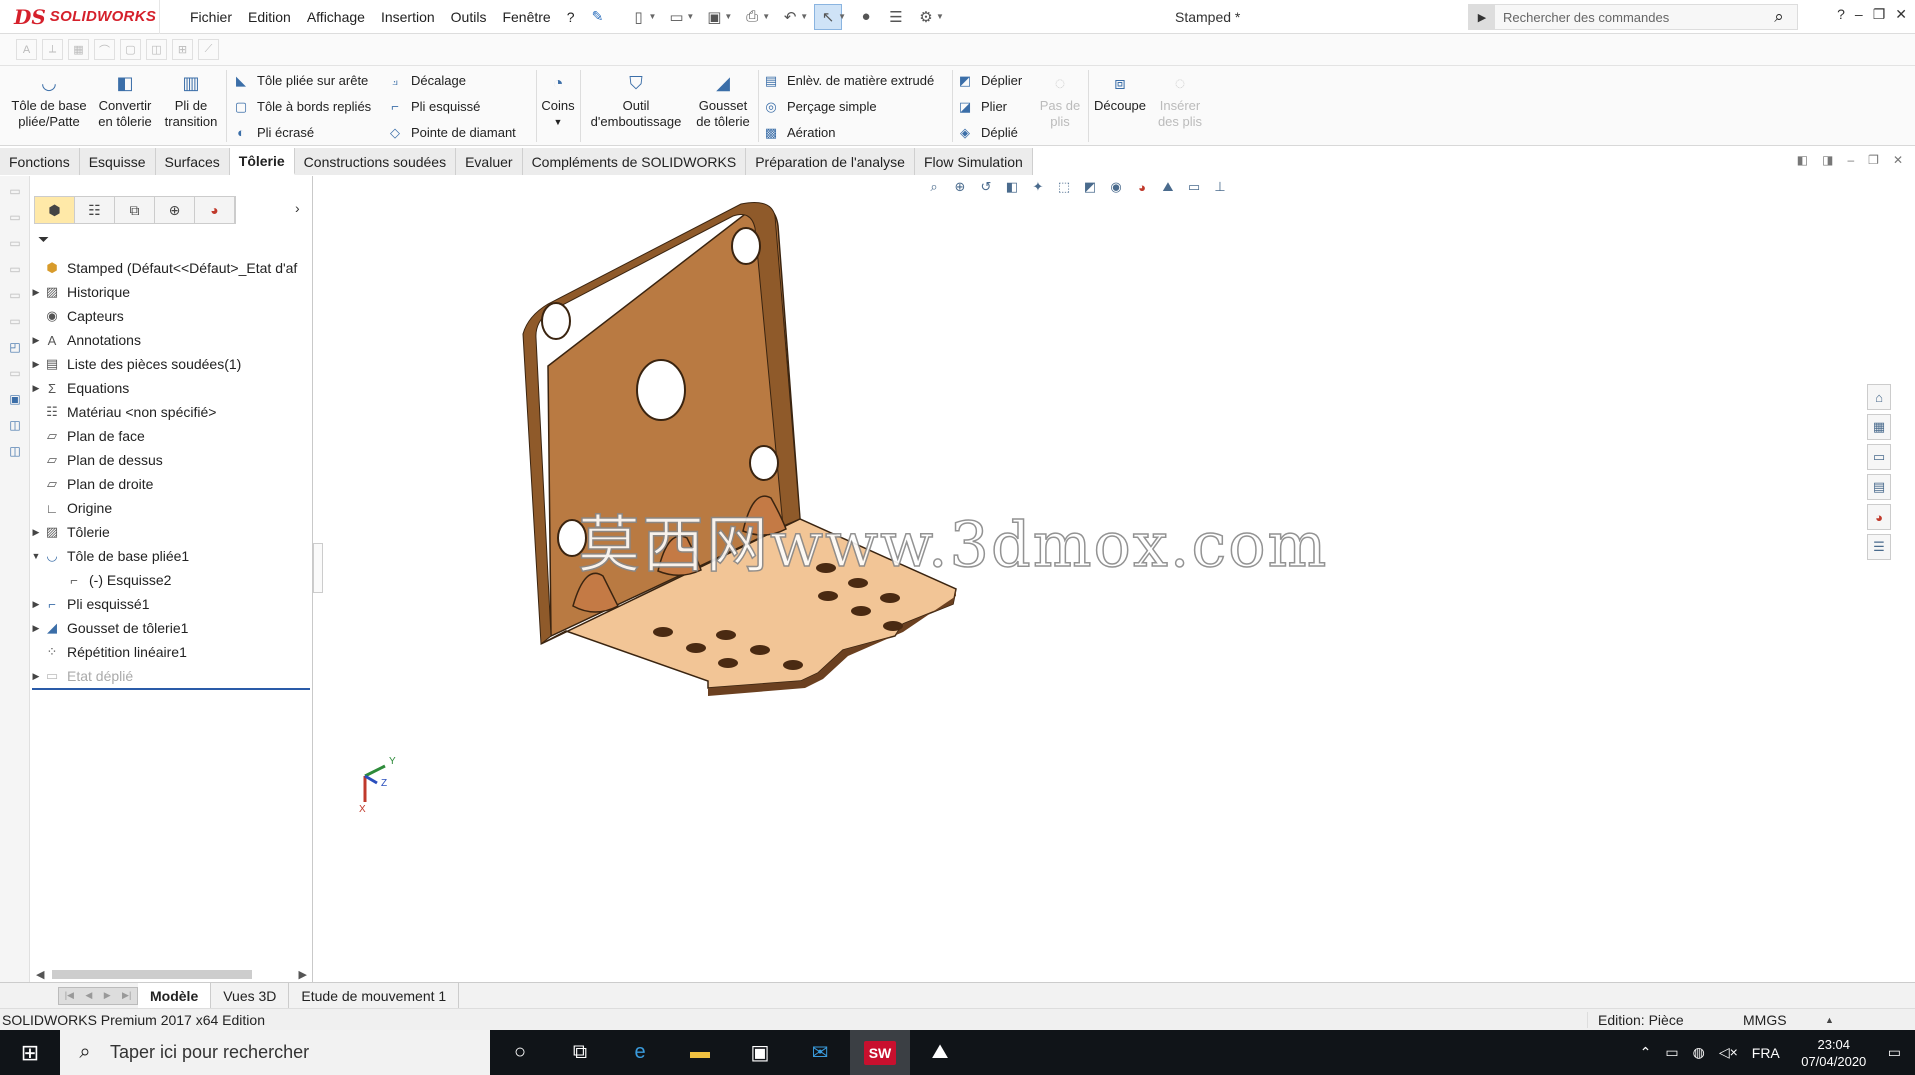  I want to click on command-search: ▶ Rechercher des commandes ⌕, so click(1633, 17).